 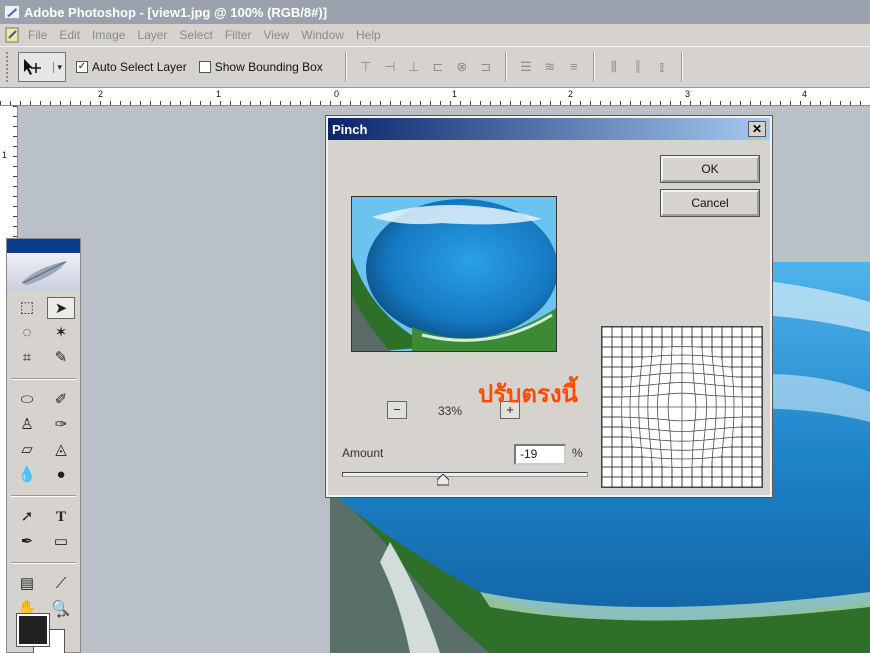 What do you see at coordinates (805, 94) in the screenshot?
I see `ruler-number: 4` at bounding box center [805, 94].